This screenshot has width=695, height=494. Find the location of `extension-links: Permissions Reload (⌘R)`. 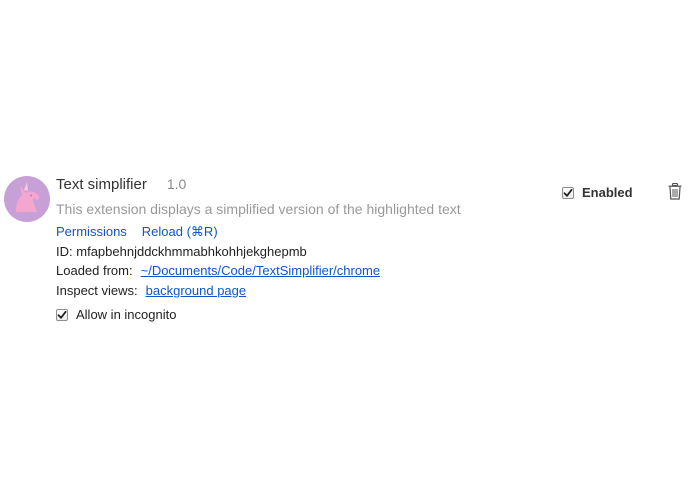

extension-links: Permissions Reload (⌘R) is located at coordinates (137, 232).